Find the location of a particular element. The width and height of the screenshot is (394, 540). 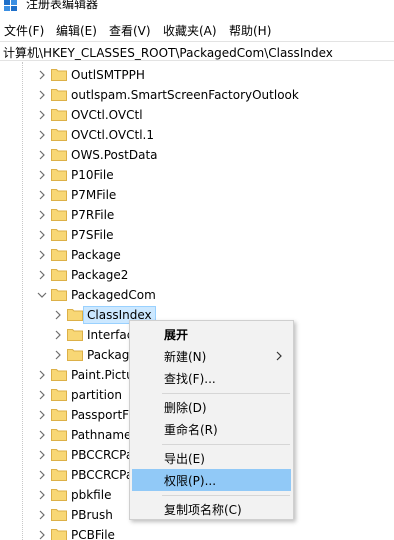

tree-item-label: P7SFile is located at coordinates (92, 235).